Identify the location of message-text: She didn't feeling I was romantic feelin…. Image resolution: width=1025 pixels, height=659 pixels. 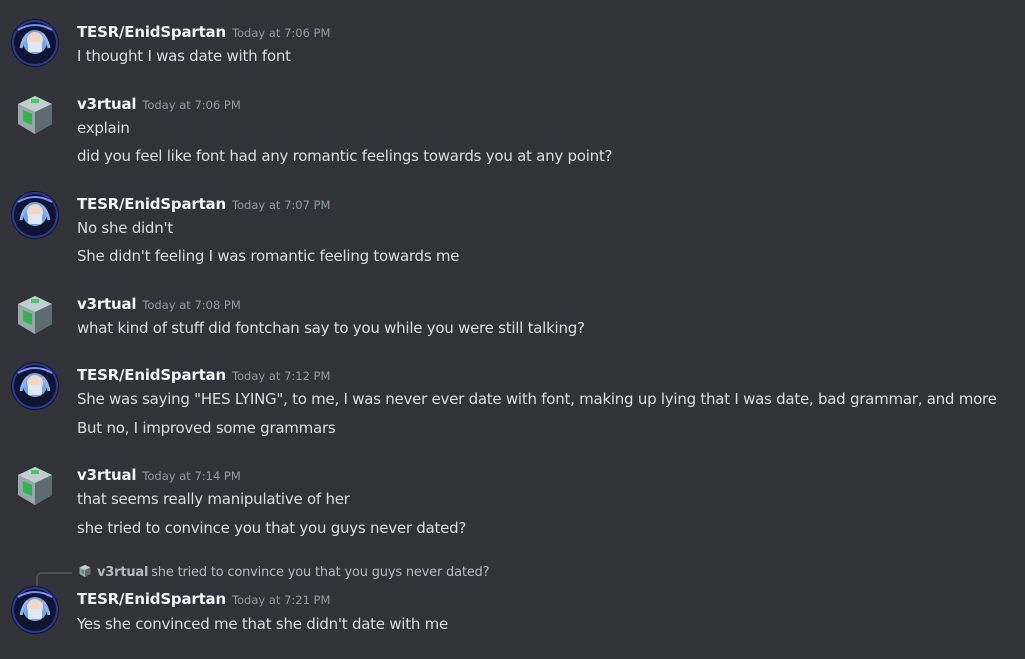
(268, 256).